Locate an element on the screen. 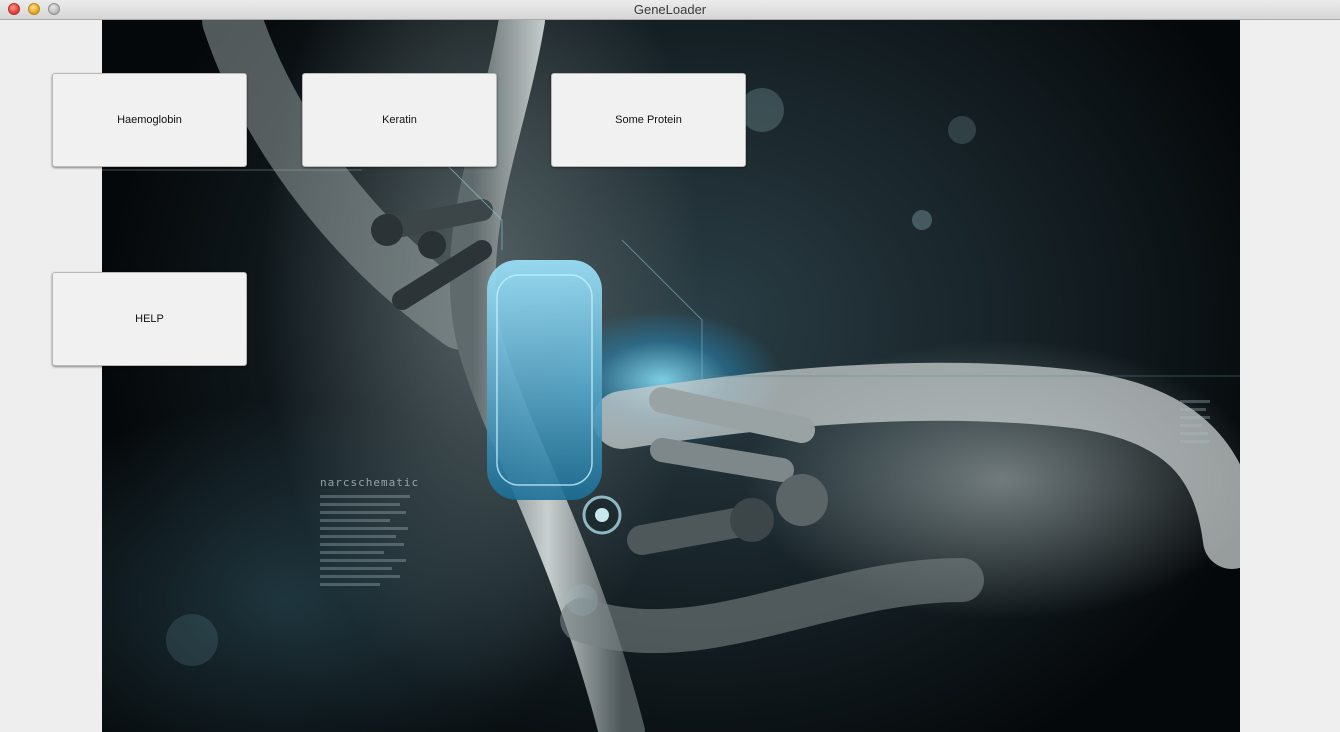 This screenshot has height=732, width=1340. title-bar: GeneLoader is located at coordinates (670, 10).